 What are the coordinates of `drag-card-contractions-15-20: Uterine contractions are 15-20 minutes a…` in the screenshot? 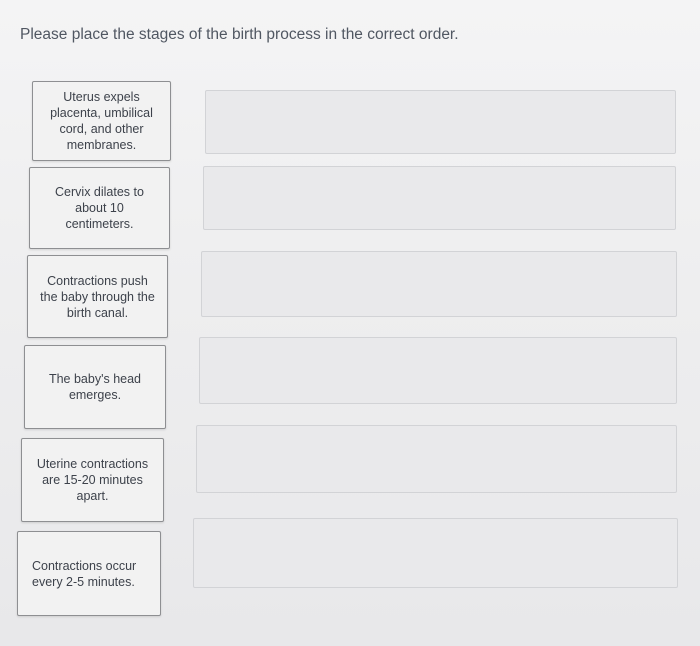 It's located at (92, 480).